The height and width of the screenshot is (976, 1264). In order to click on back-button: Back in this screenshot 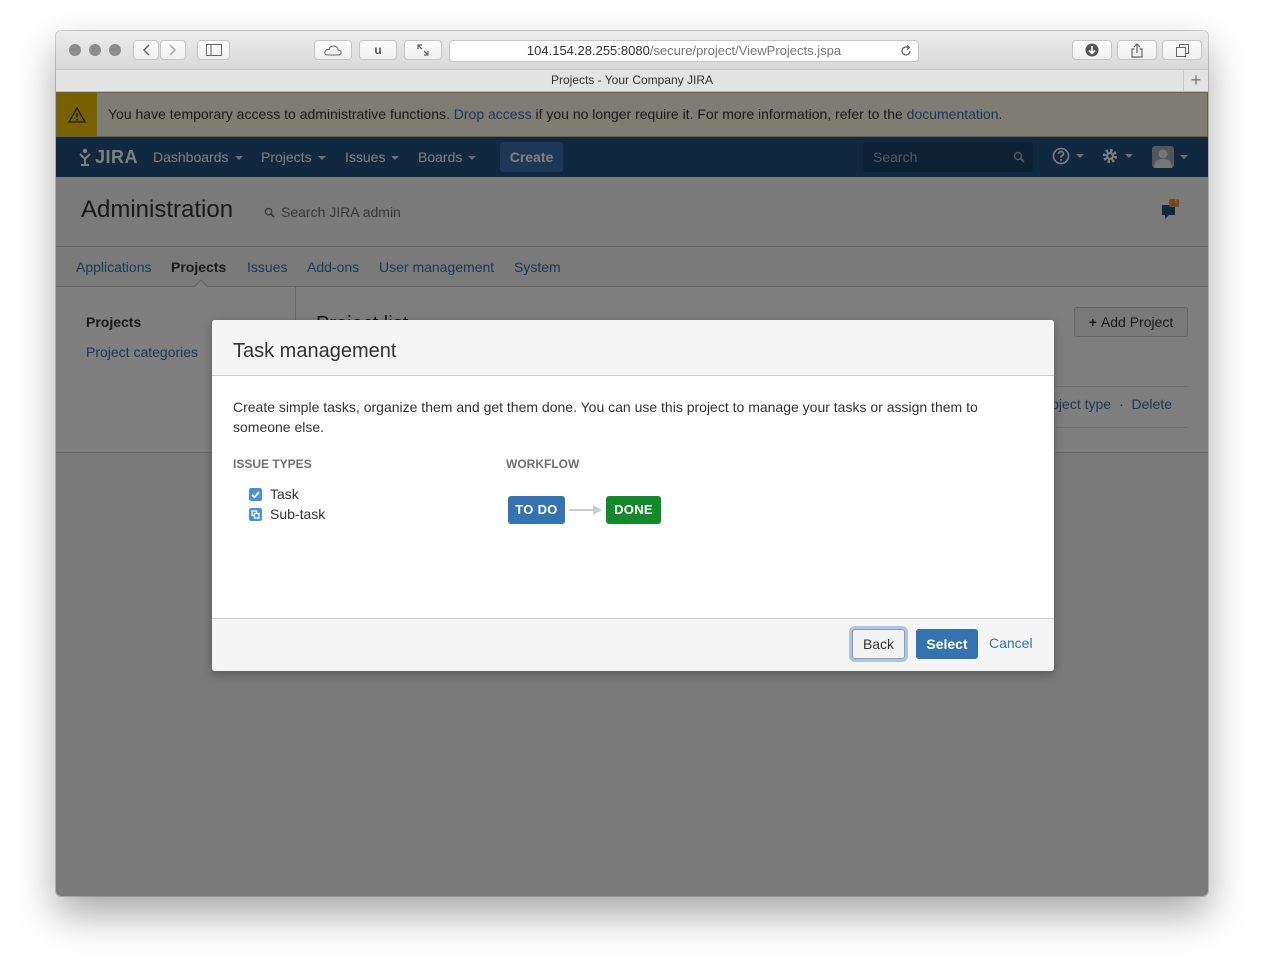, I will do `click(878, 644)`.